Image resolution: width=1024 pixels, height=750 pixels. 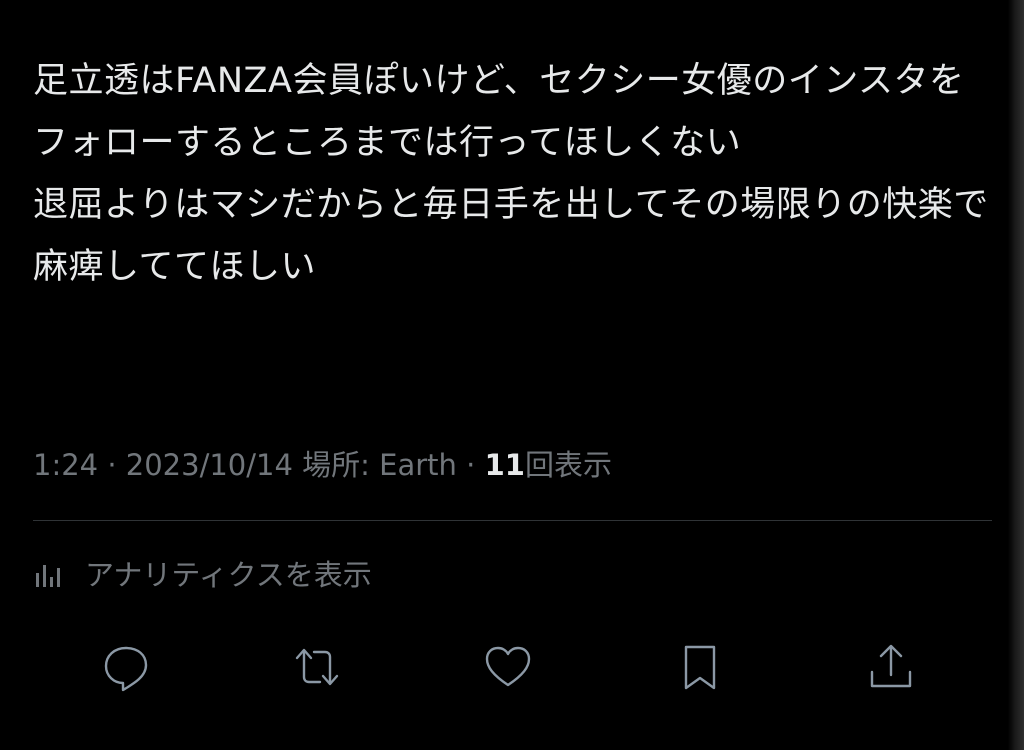 I want to click on heart-icon, so click(x=508, y=666).